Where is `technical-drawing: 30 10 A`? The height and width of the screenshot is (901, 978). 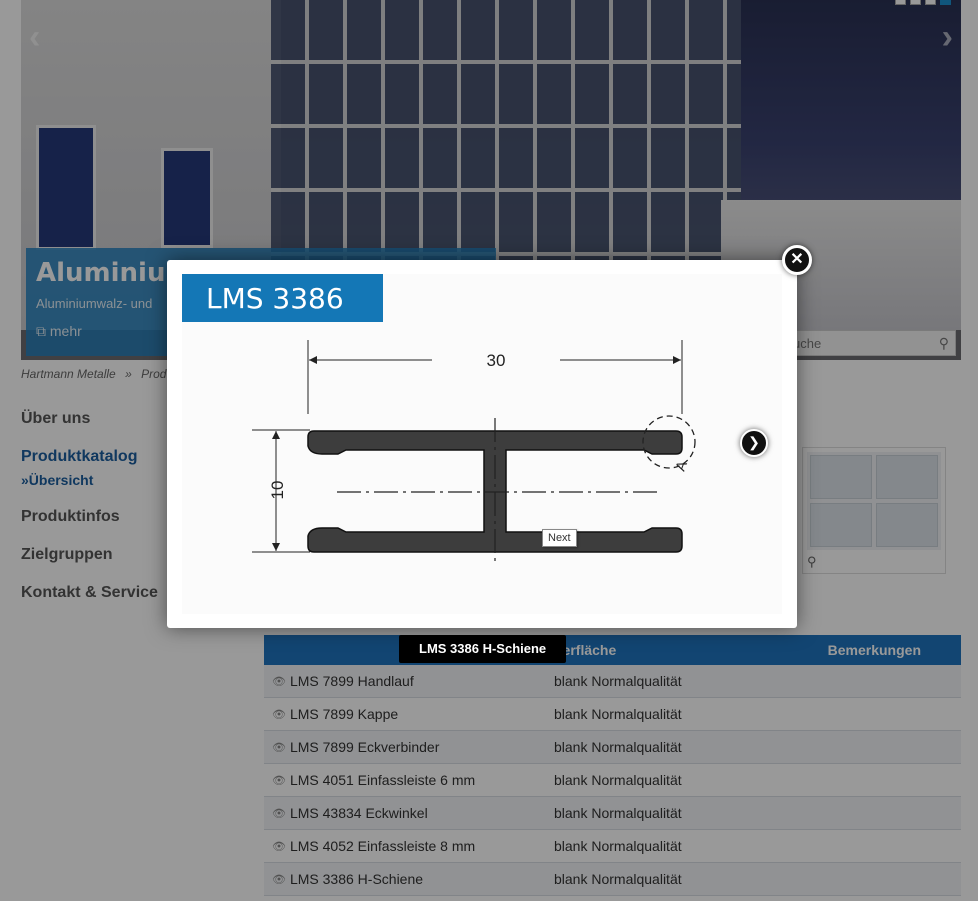 technical-drawing: 30 10 A is located at coordinates (474, 452).